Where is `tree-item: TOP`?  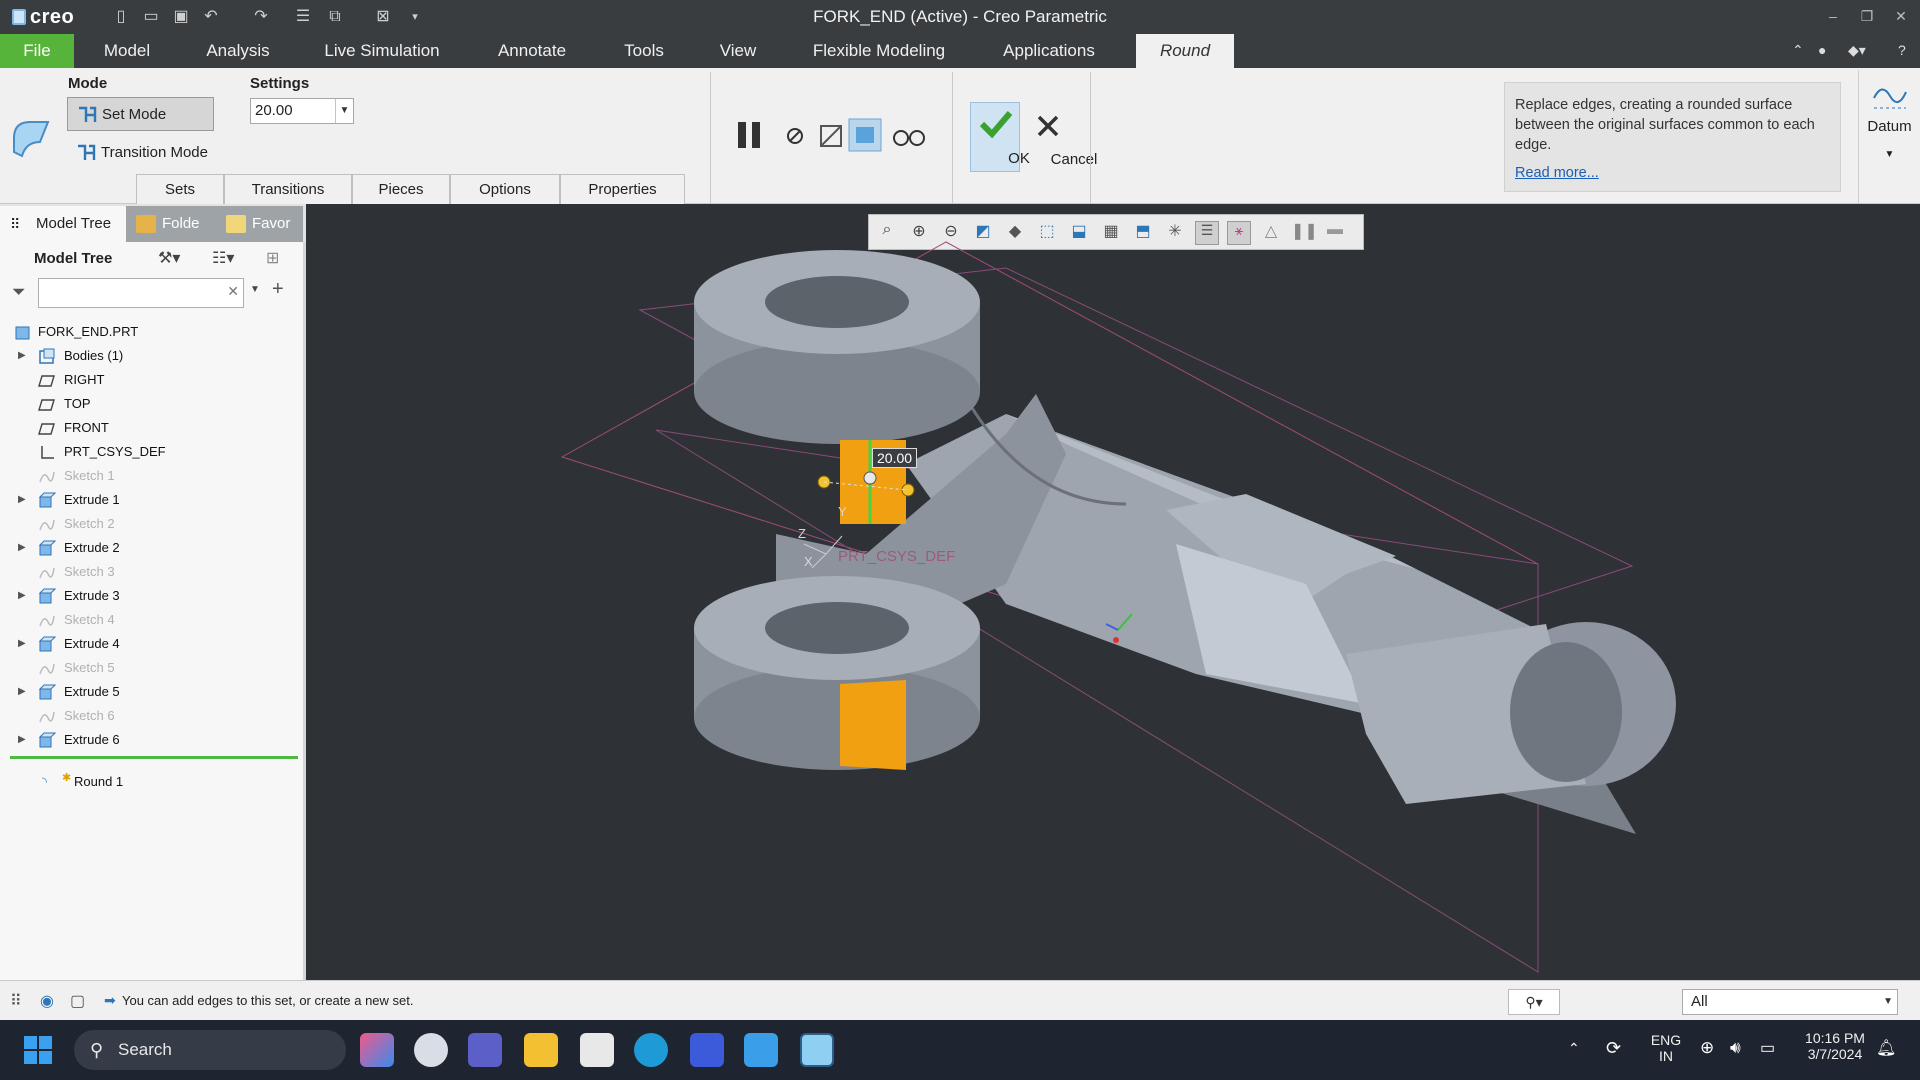
tree-item: TOP is located at coordinates (150, 404).